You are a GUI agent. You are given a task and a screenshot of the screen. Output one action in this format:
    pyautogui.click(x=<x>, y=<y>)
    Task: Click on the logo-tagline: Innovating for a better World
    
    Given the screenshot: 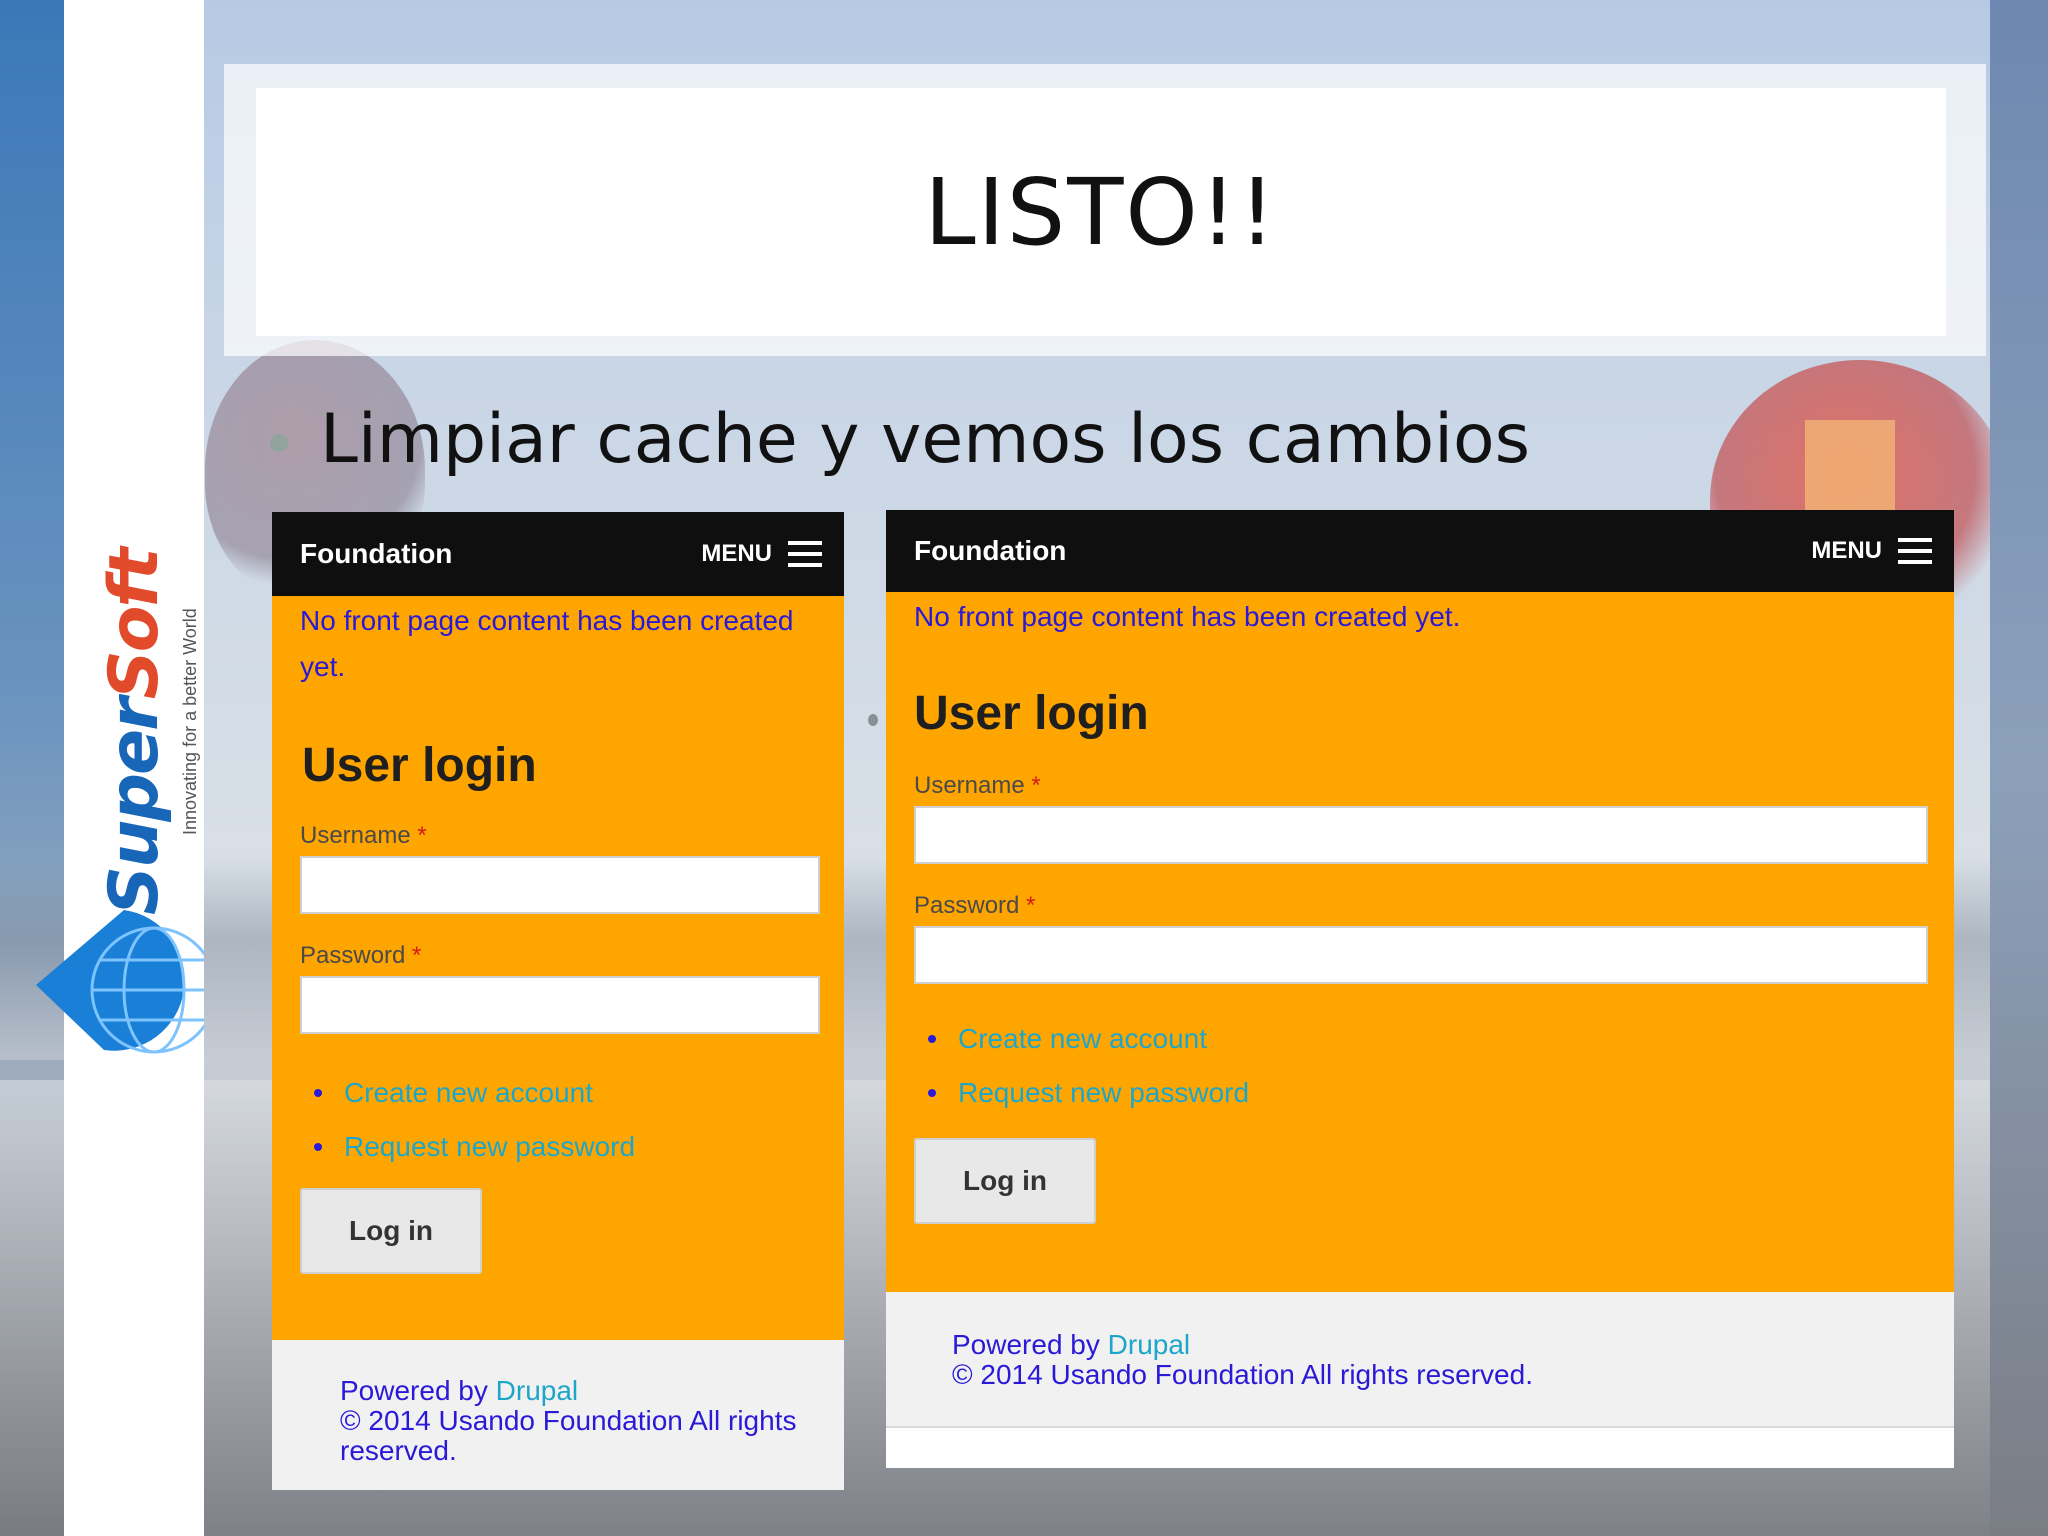 What is the action you would take?
    pyautogui.click(x=190, y=721)
    